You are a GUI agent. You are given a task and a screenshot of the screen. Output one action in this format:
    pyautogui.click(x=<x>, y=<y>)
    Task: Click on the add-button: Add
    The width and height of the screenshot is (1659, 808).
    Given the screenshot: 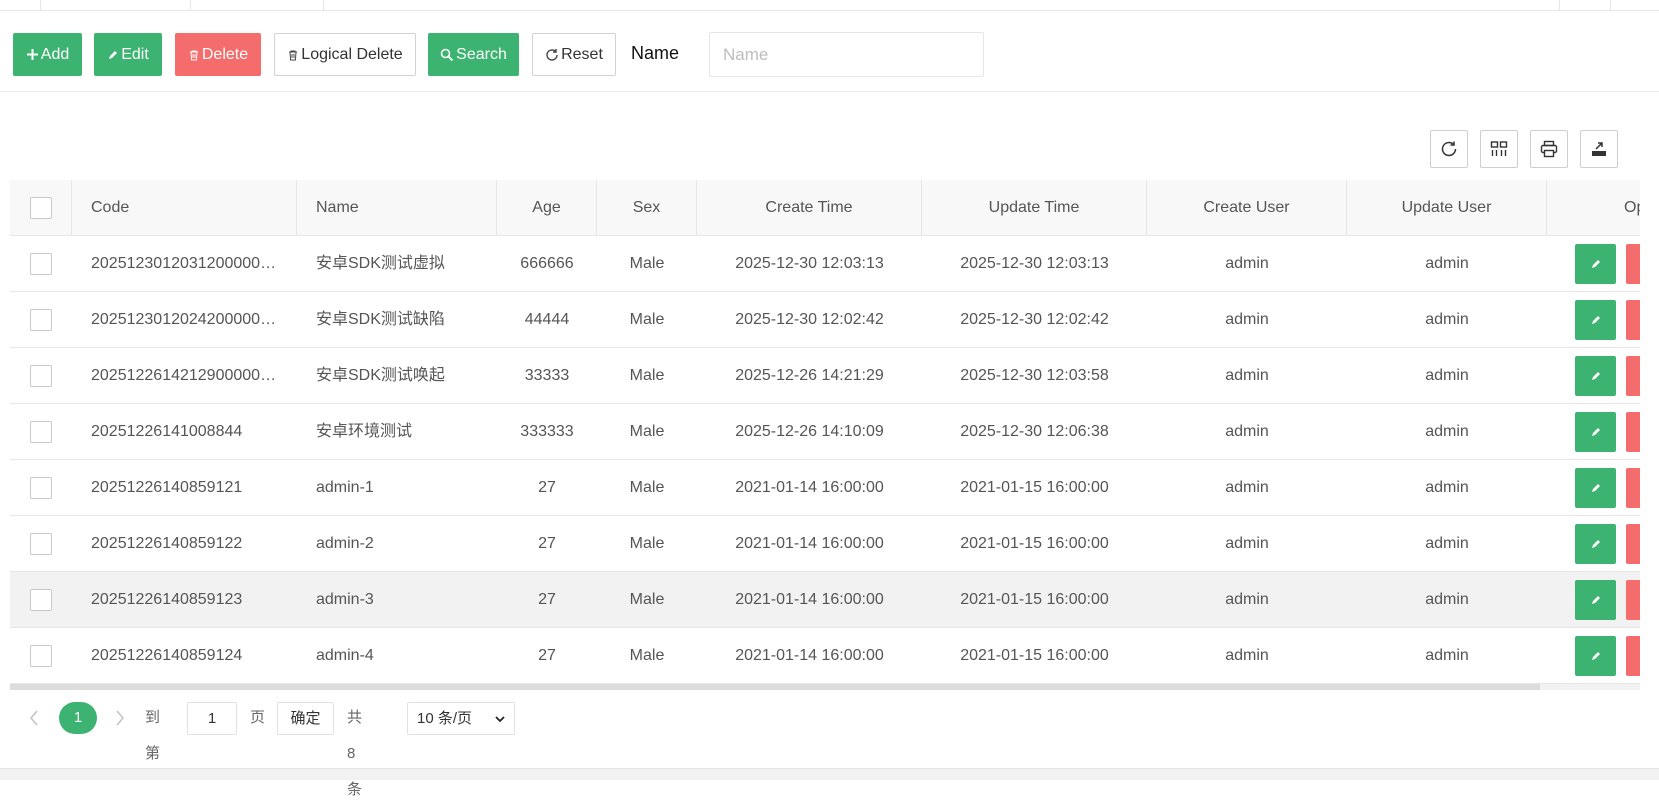 What is the action you would take?
    pyautogui.click(x=47, y=54)
    